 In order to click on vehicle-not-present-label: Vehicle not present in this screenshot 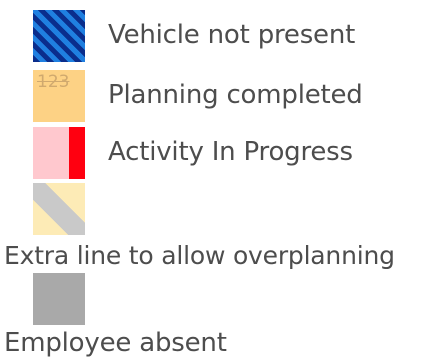, I will do `click(232, 35)`.